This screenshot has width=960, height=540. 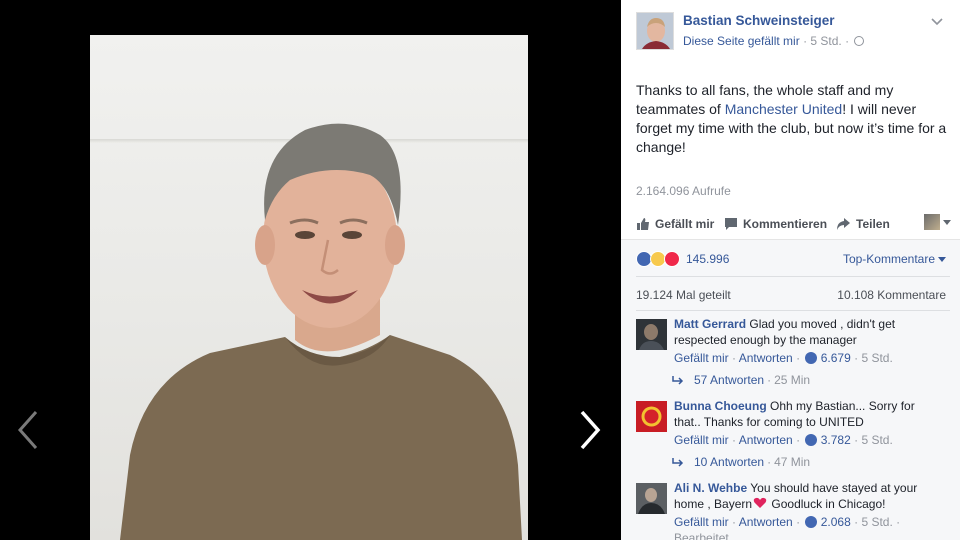 I want to click on post-time: 5 Std., so click(x=825, y=41).